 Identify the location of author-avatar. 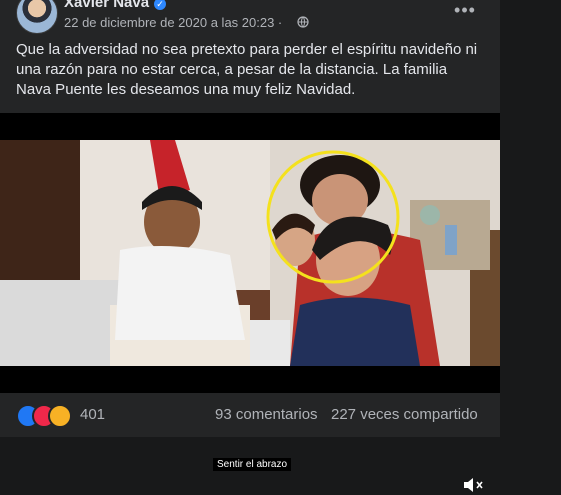
(37, 17).